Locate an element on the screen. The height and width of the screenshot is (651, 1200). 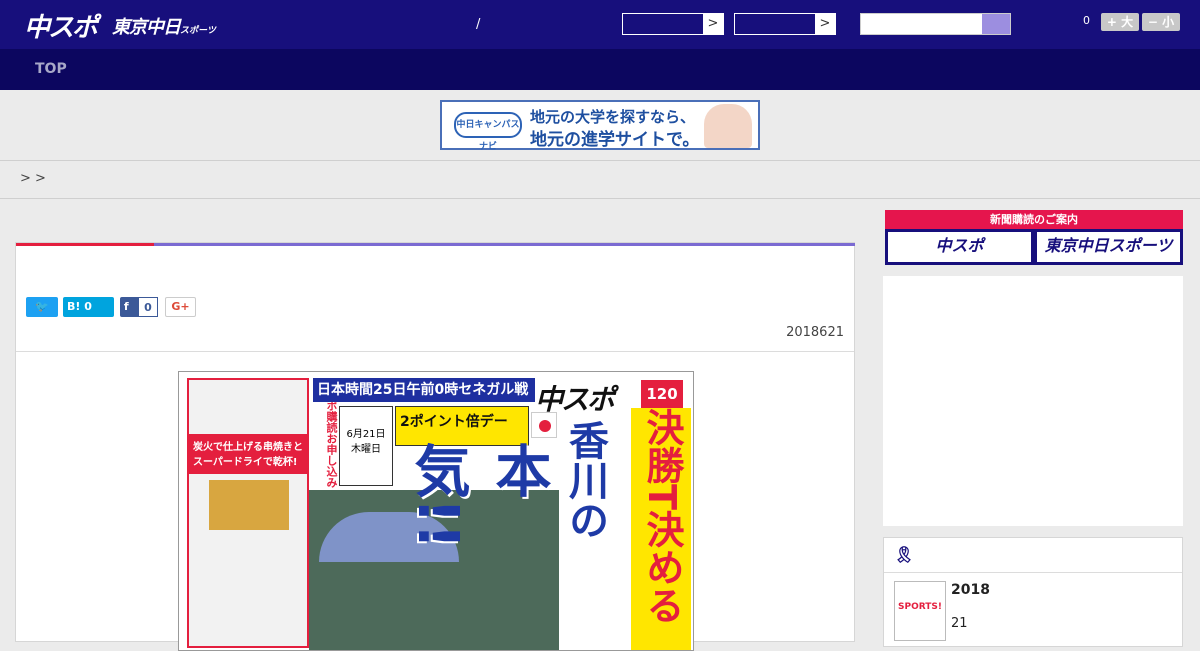
ranking-box: 🎗 SPORTS! 2018 21 is located at coordinates (1033, 592).